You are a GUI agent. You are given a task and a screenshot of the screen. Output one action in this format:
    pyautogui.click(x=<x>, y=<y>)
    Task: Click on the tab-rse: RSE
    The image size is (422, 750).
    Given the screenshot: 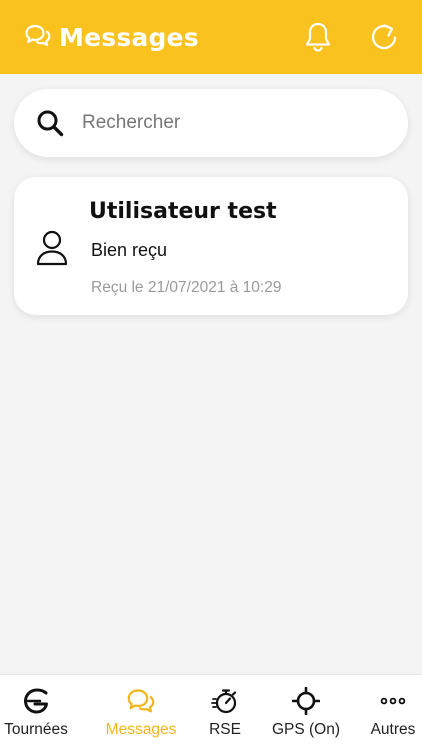 What is the action you would take?
    pyautogui.click(x=225, y=712)
    